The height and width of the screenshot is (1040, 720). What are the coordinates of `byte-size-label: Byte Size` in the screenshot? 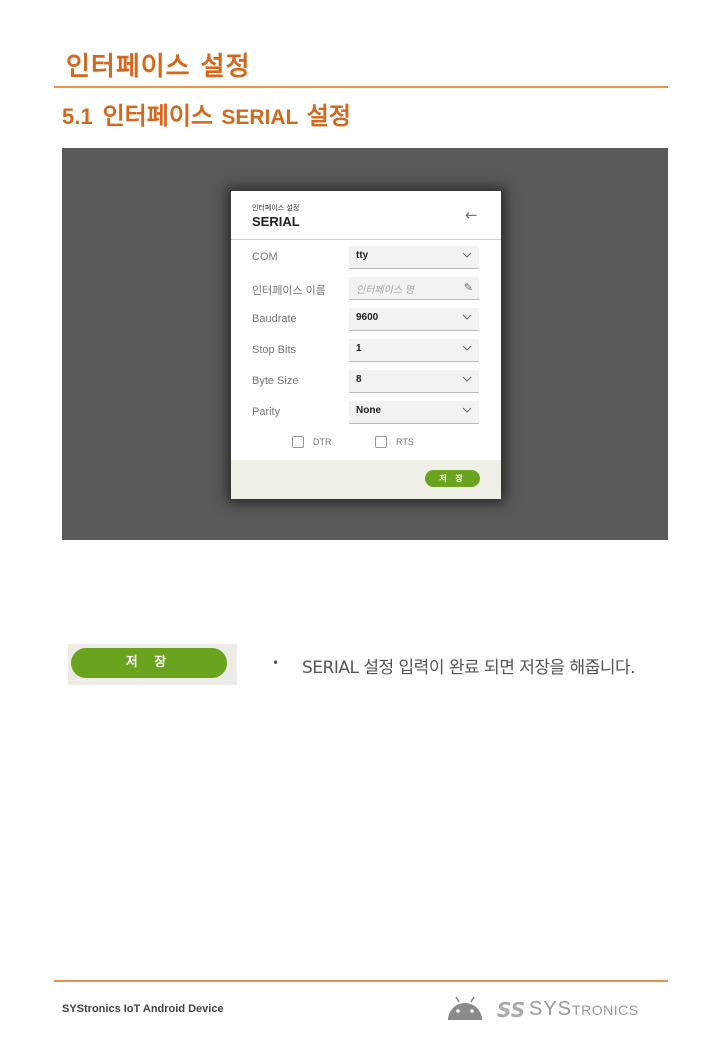 It's located at (275, 381).